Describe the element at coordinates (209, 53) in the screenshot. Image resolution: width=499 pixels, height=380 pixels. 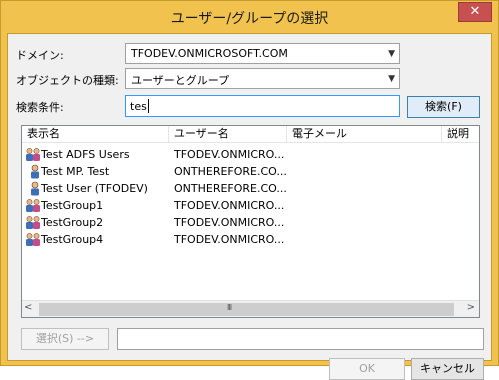
I see `domain-value: TFODEV.ONMICROSOFT.COM` at that location.